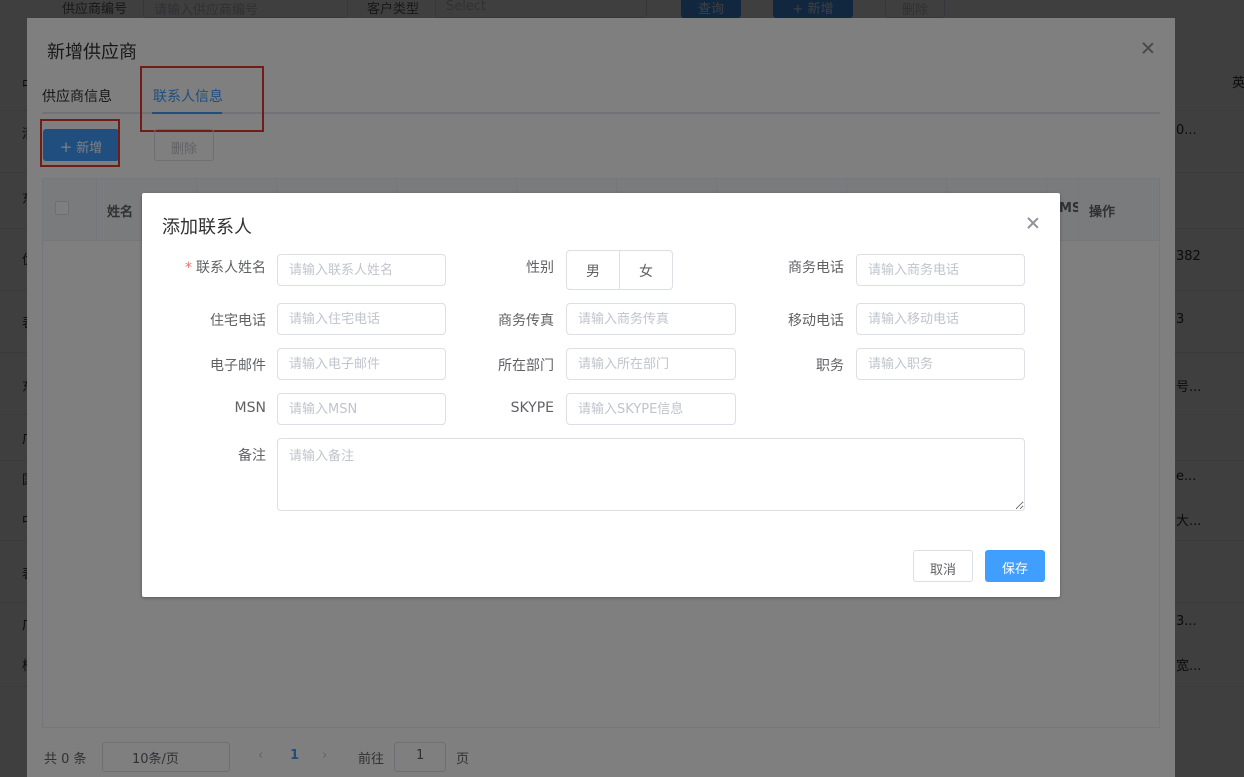  I want to click on cancel-button: 取消, so click(943, 566).